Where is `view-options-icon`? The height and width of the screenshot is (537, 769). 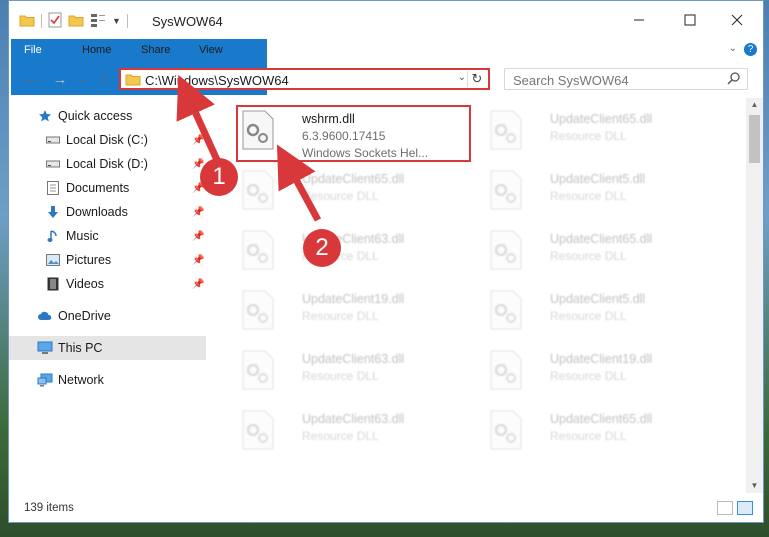
view-options-icon is located at coordinates (98, 21).